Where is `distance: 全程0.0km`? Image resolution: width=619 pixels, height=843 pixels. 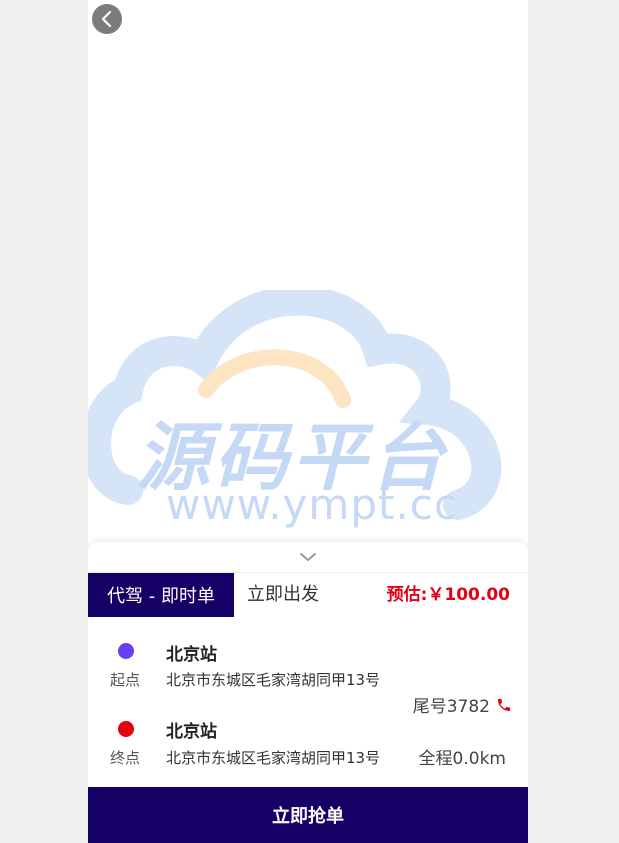
distance: 全程0.0km is located at coordinates (462, 759).